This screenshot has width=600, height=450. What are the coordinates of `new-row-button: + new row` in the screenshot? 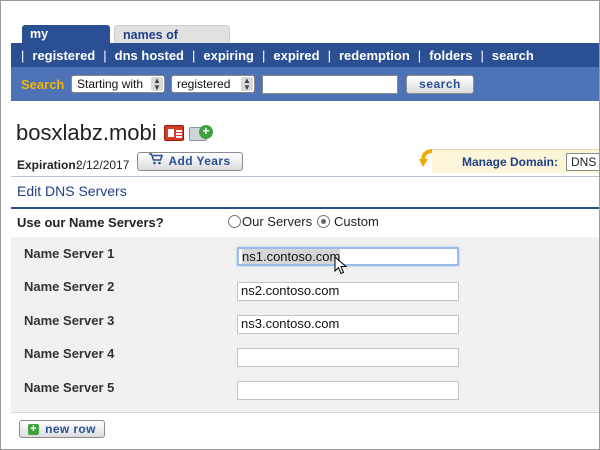 It's located at (62, 429).